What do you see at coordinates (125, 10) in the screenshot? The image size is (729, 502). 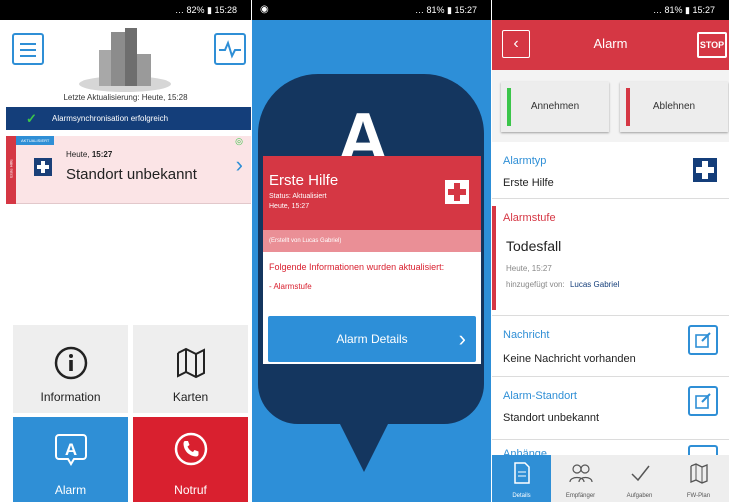 I see `status-bar: … 82% ▮ 15:28` at bounding box center [125, 10].